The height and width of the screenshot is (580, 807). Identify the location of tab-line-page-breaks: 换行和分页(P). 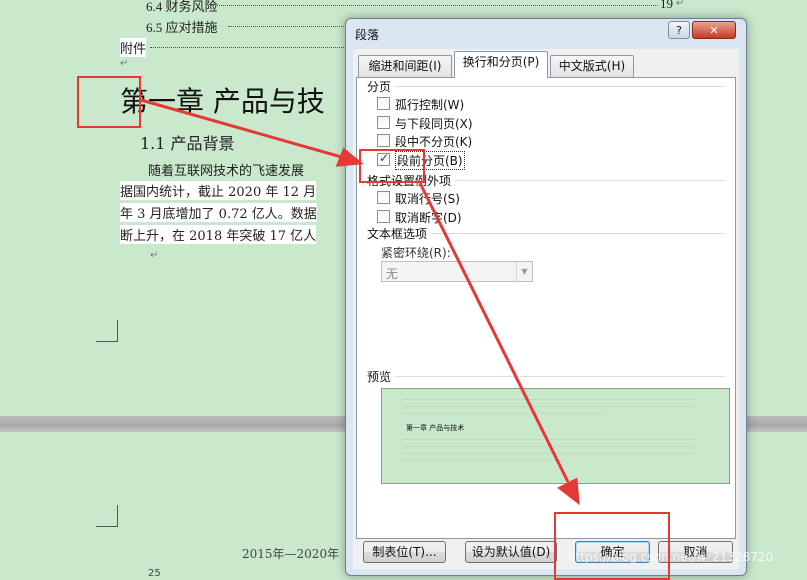
(501, 64).